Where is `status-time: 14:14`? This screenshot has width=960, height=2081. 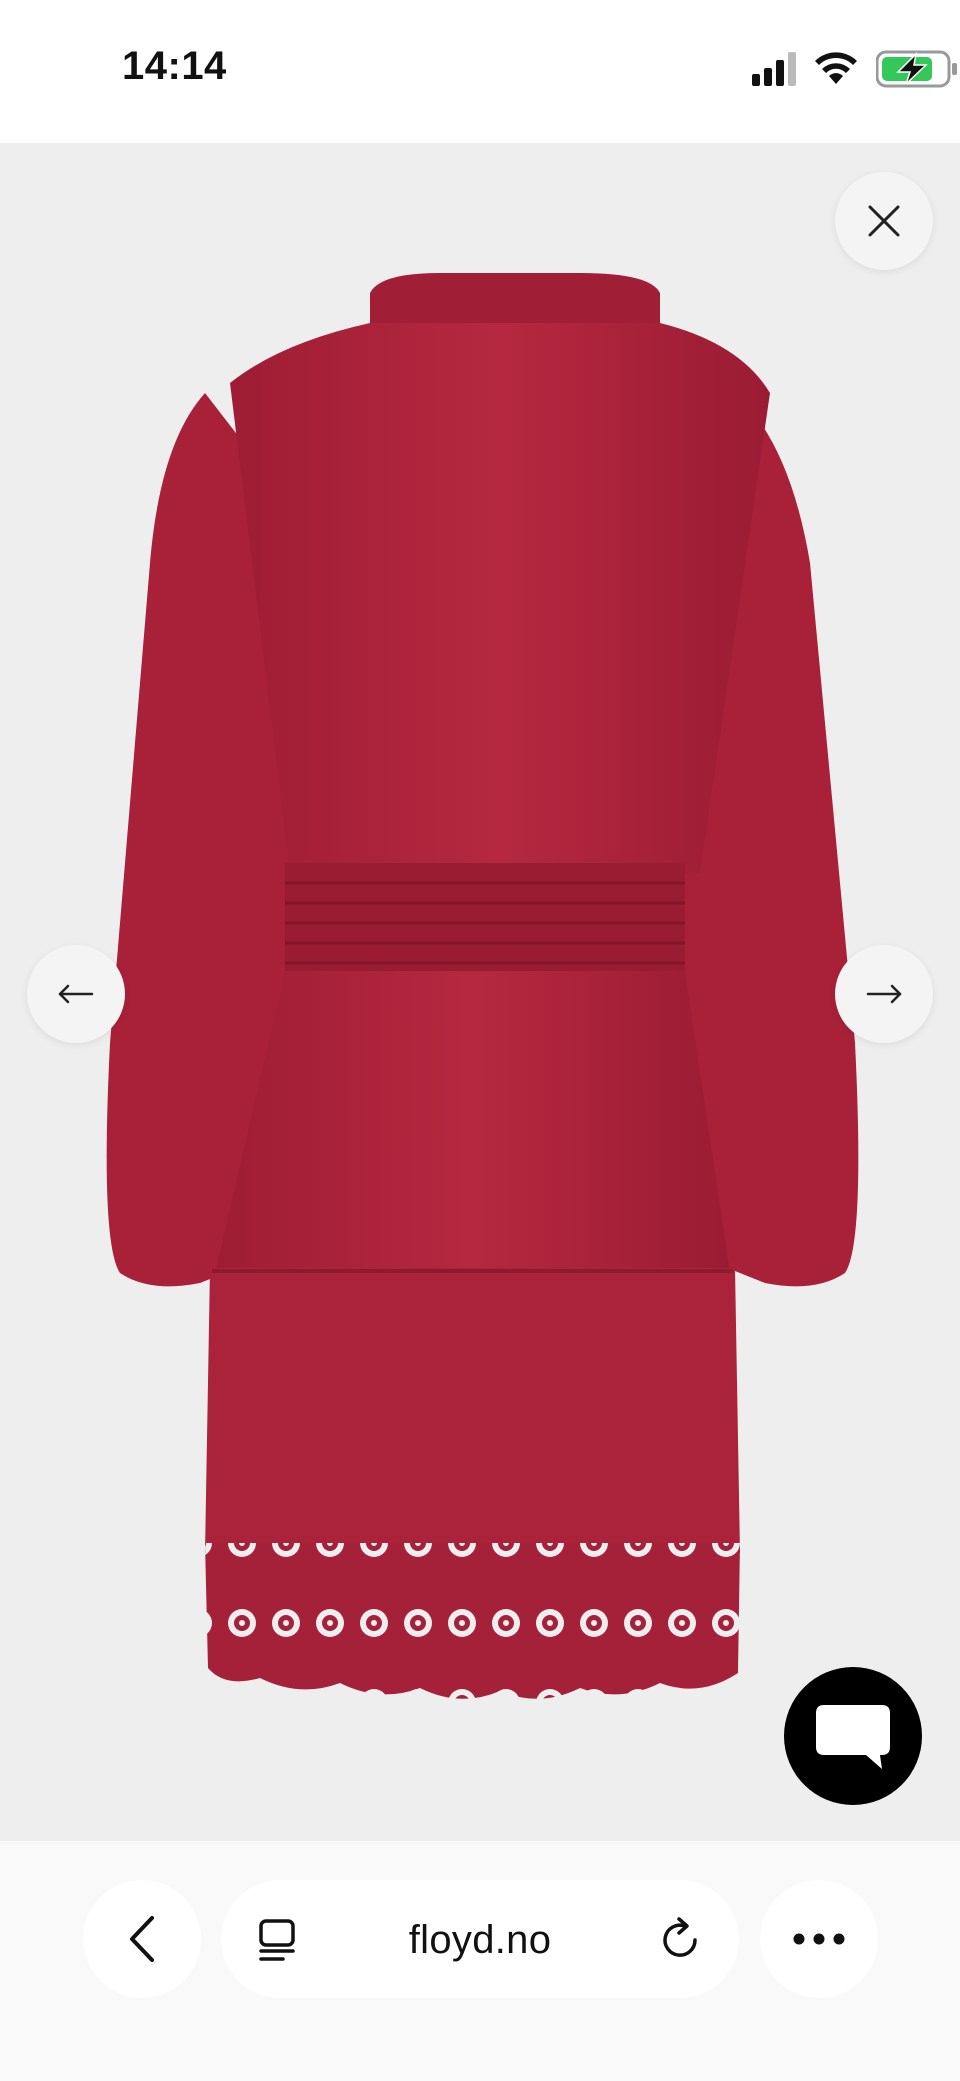
status-time: 14:14 is located at coordinates (174, 66).